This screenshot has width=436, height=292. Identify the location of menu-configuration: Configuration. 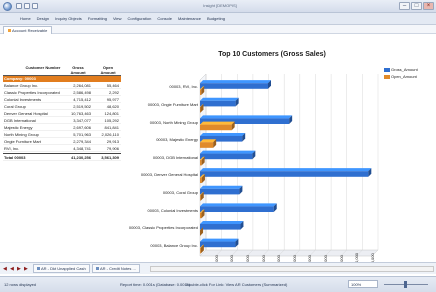
(140, 18).